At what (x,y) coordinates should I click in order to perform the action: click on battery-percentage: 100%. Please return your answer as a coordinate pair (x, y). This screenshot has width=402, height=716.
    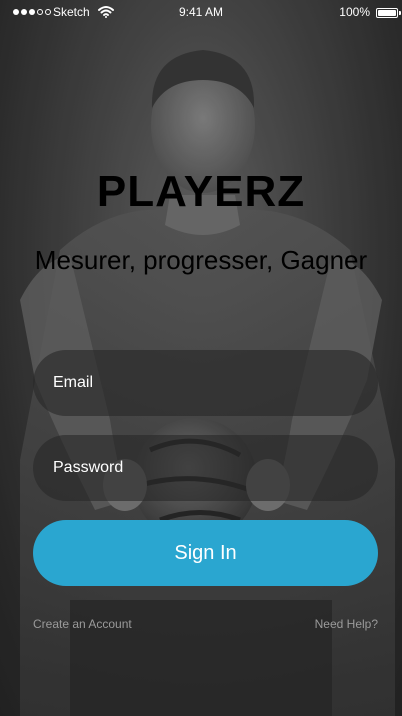
    Looking at the image, I should click on (354, 12).